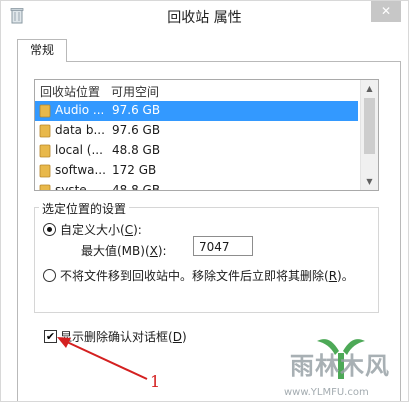  What do you see at coordinates (155, 381) in the screenshot?
I see `annotation-number: 1` at bounding box center [155, 381].